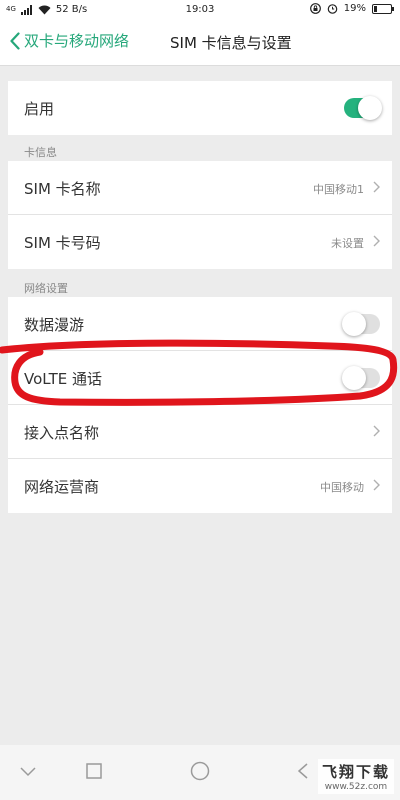  I want to click on recent-apps-button, so click(94, 771).